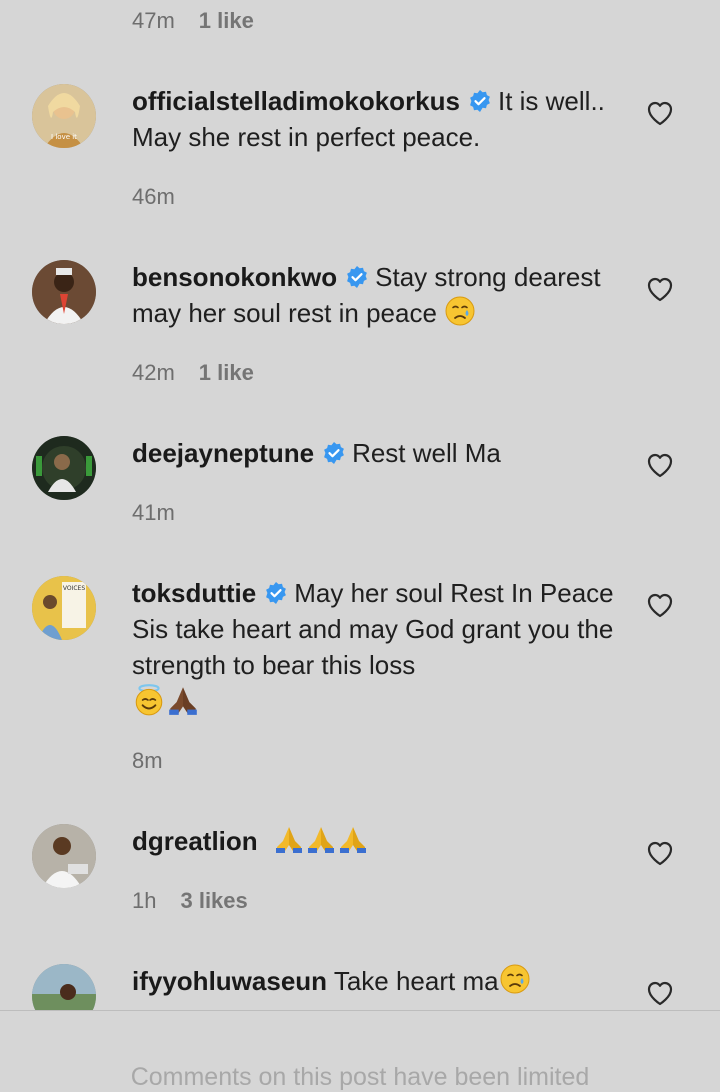 This screenshot has width=720, height=1092. Describe the element at coordinates (193, 373) in the screenshot. I see `comment-meta: 42m 1 like` at that location.